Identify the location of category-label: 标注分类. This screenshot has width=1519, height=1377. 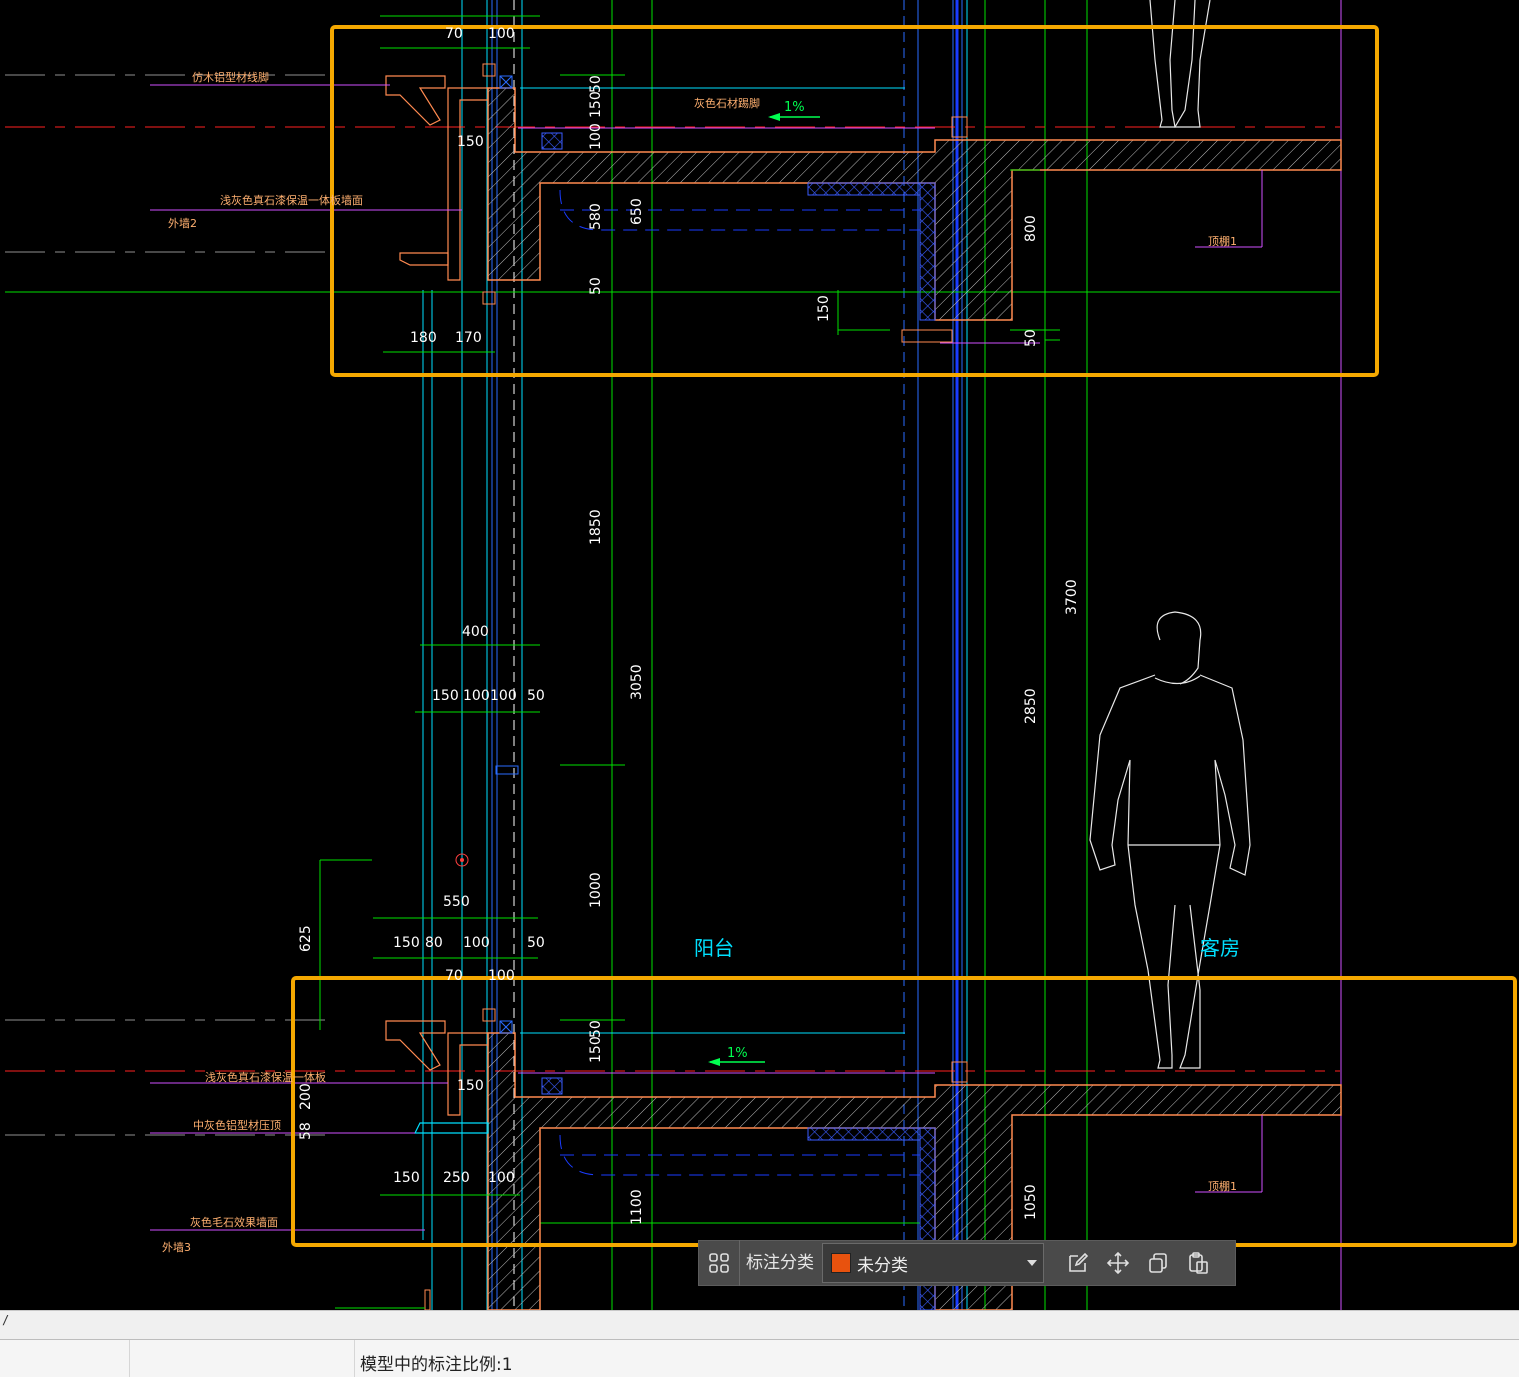
(780, 1263).